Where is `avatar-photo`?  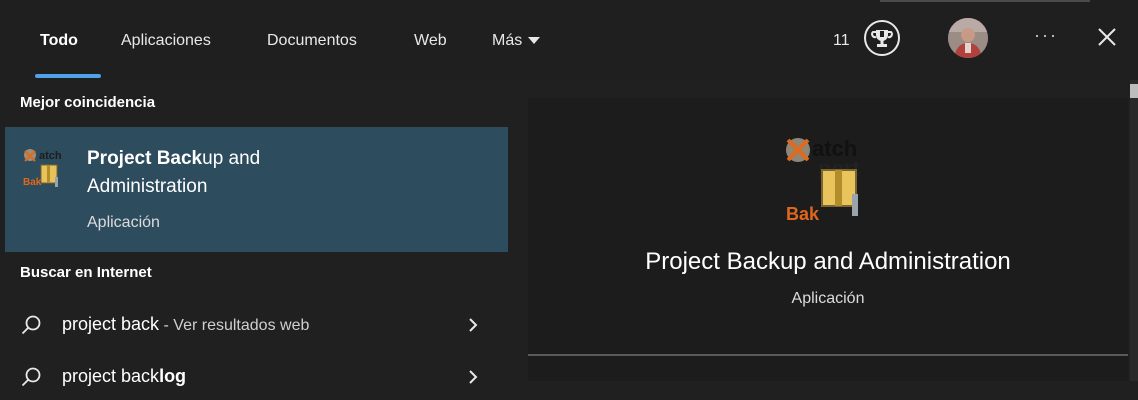
avatar-photo is located at coordinates (968, 38).